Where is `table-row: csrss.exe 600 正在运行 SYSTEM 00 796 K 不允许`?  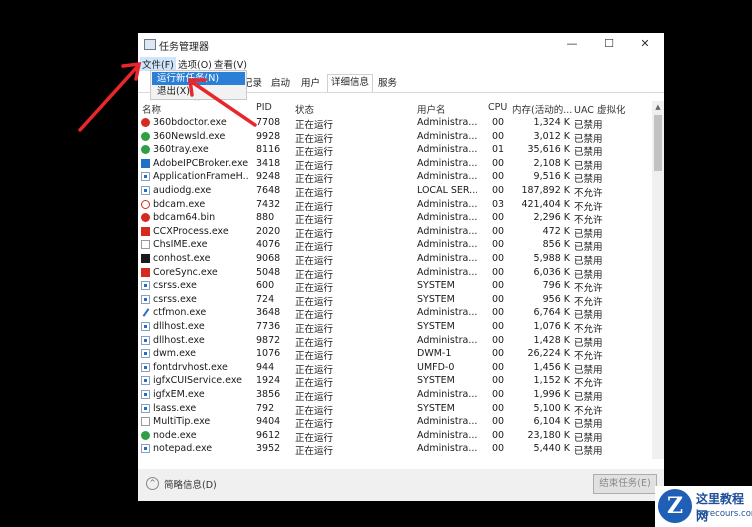 table-row: csrss.exe 600 正在运行 SYSTEM 00 796 K 不允许 is located at coordinates (395, 286).